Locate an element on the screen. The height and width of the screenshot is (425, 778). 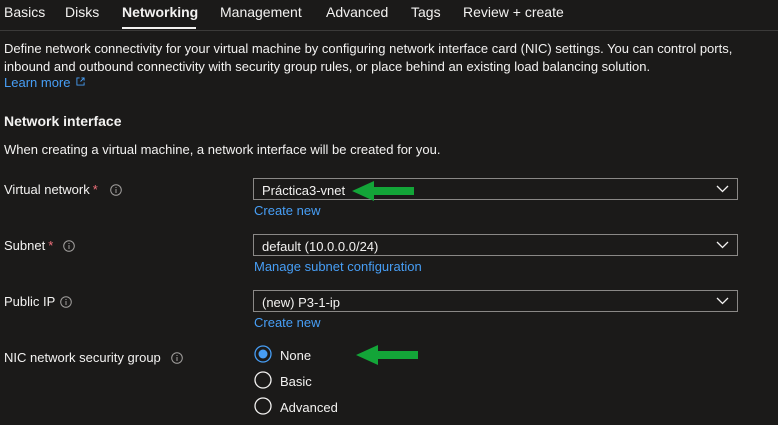
public-ip-label: Public IP is located at coordinates (30, 301).